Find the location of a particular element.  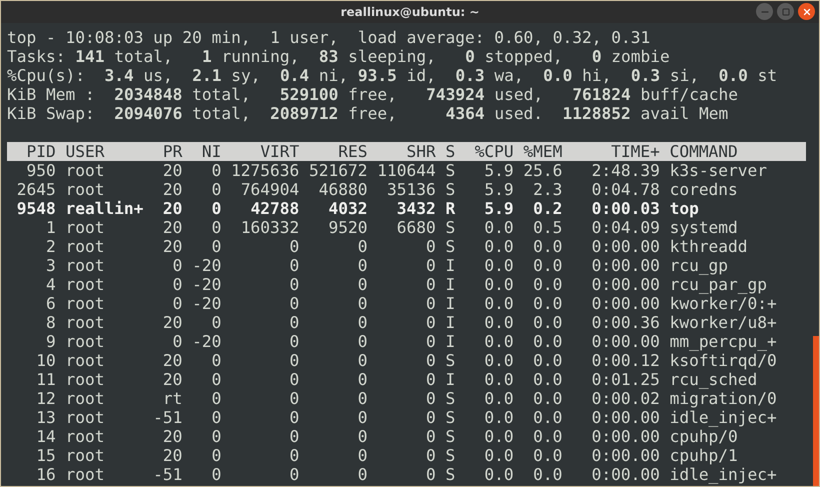

close-button is located at coordinates (806, 11).